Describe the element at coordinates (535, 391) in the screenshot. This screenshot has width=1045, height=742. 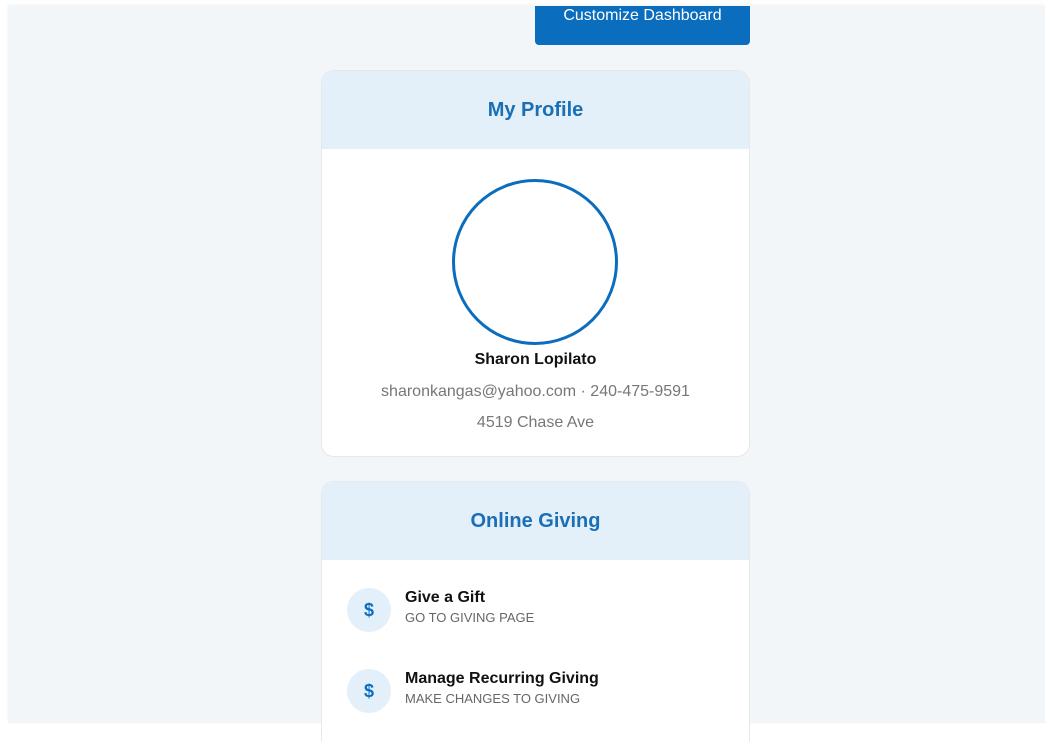
I see `profile-contact: sharonkangas@yahoo.com · 240-475-9591` at that location.